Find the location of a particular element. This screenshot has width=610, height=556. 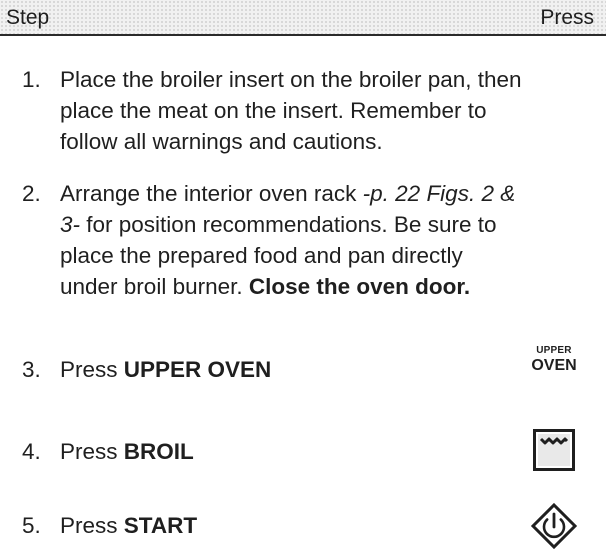

instruction-text: under broil burner. is located at coordinates (154, 286).